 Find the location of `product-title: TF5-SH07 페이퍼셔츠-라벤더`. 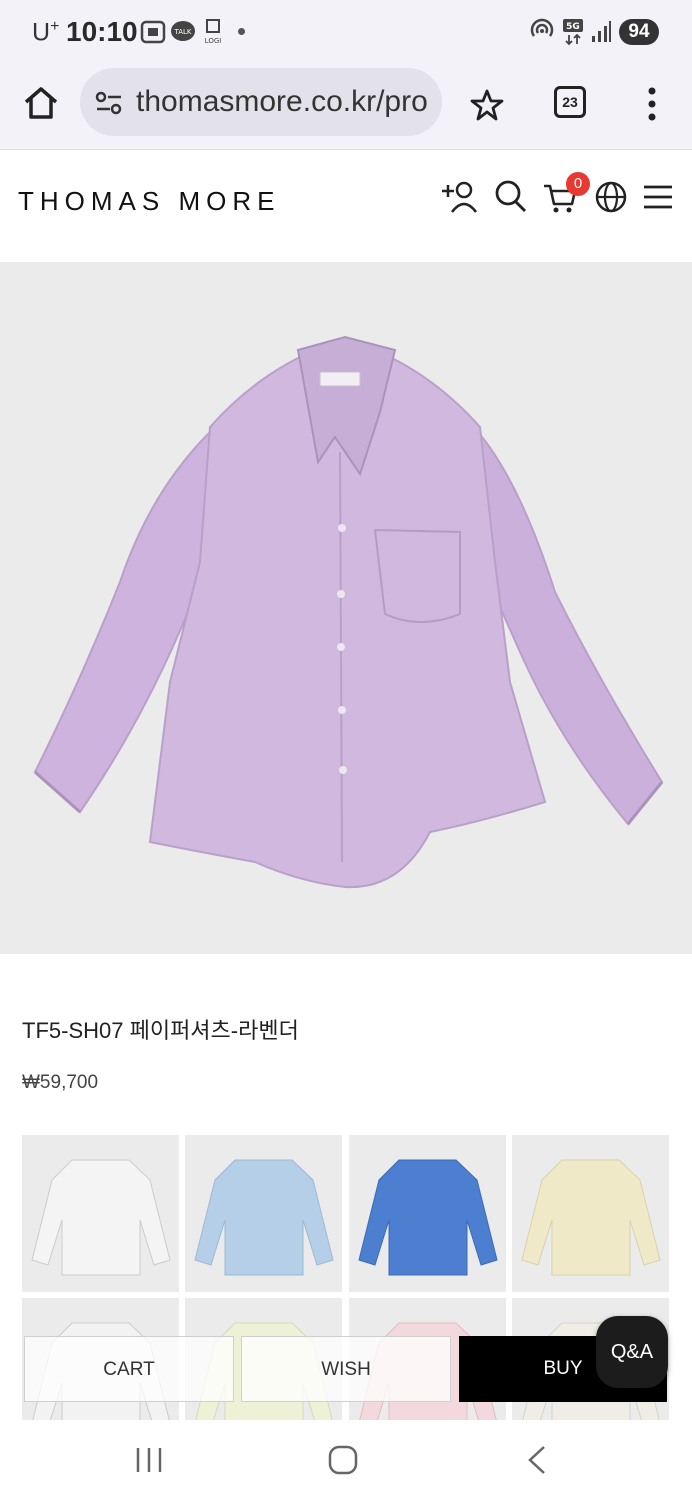

product-title: TF5-SH07 페이퍼셔츠-라벤더 is located at coordinates (160, 1030).